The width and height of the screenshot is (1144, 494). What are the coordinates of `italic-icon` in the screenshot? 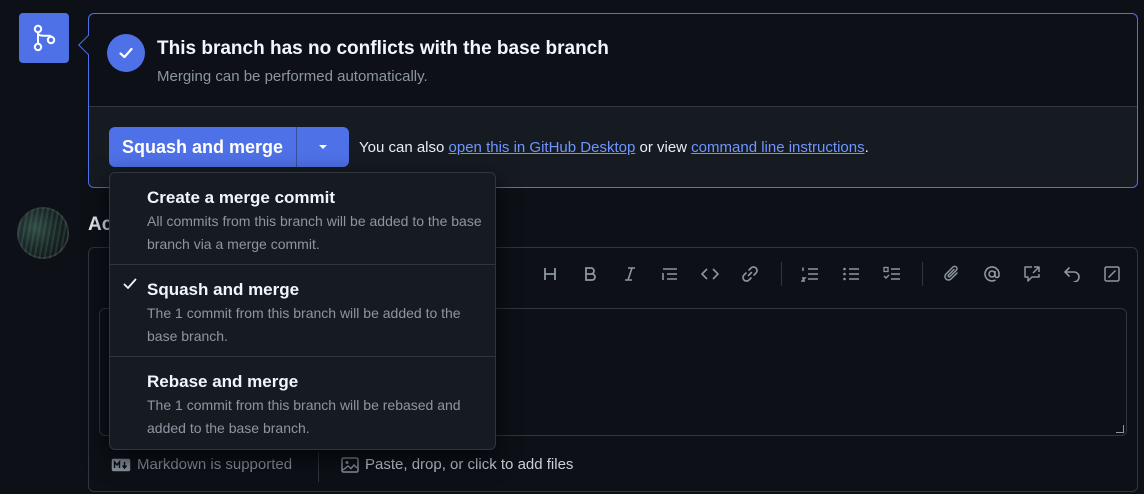 It's located at (630, 274).